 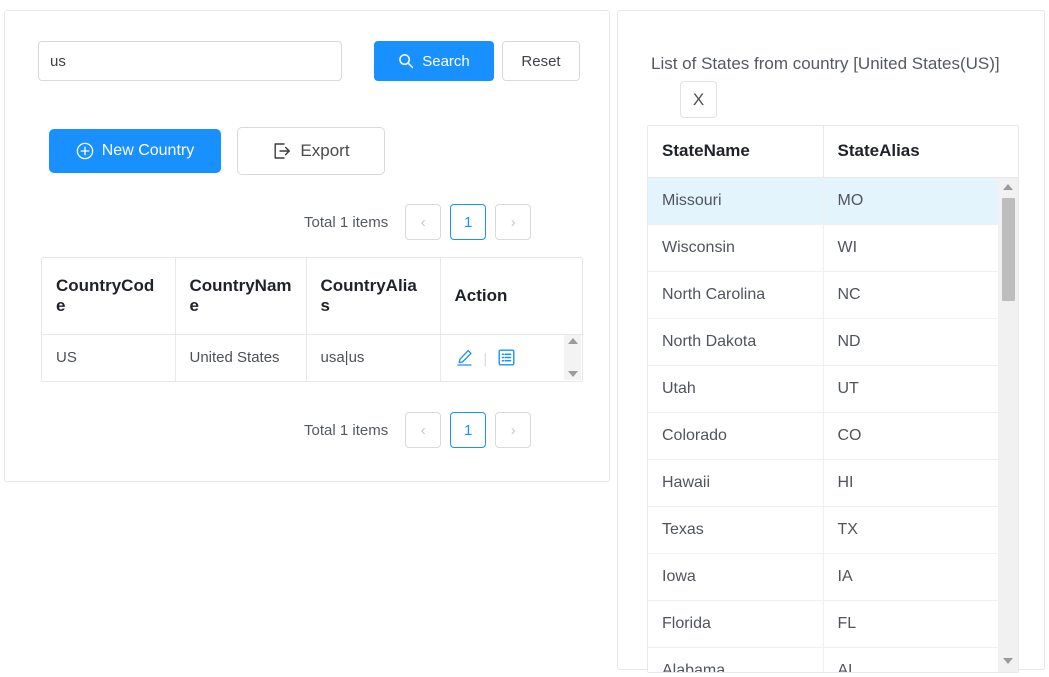 I want to click on cell-action: |, so click(x=512, y=357).